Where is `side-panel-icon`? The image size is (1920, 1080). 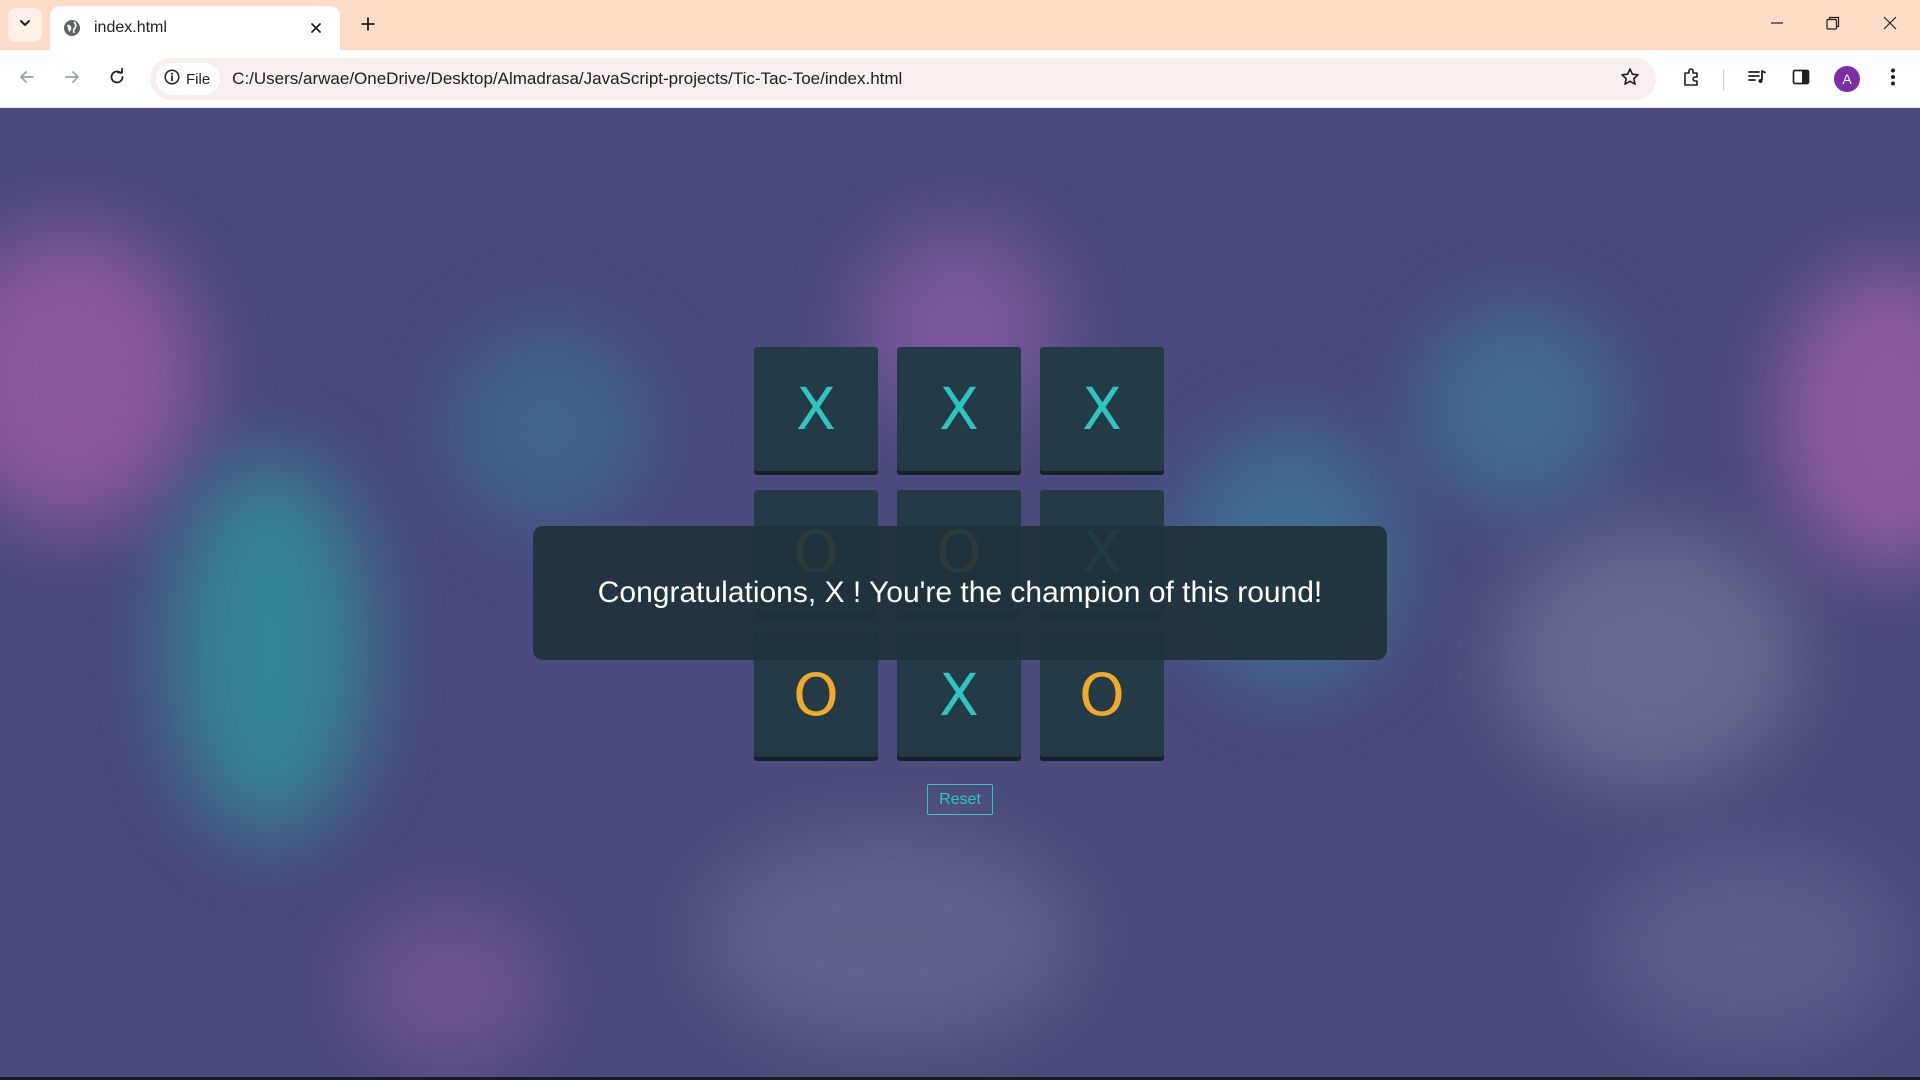
side-panel-icon is located at coordinates (1801, 79).